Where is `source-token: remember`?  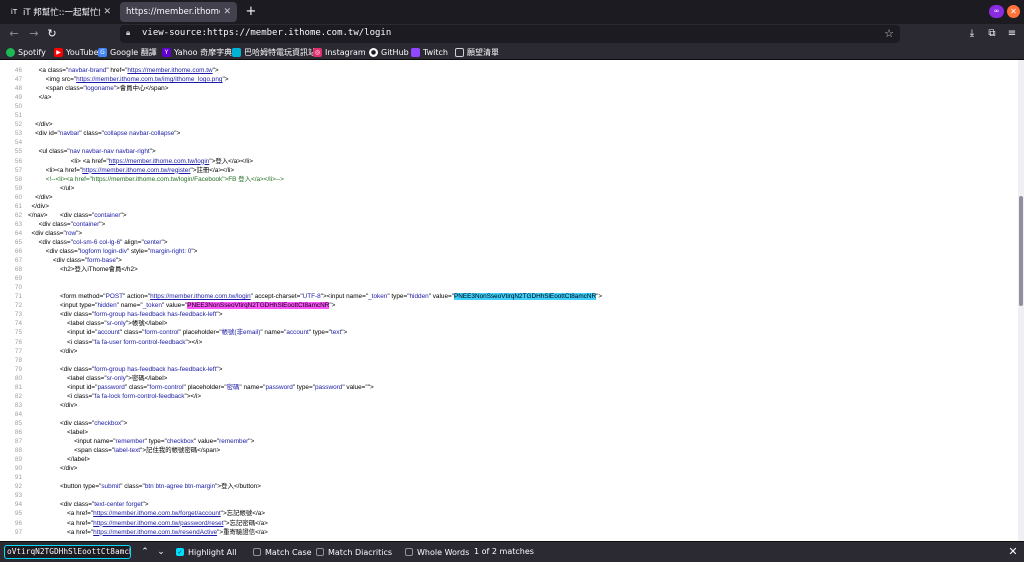
source-token: remember is located at coordinates (234, 442).